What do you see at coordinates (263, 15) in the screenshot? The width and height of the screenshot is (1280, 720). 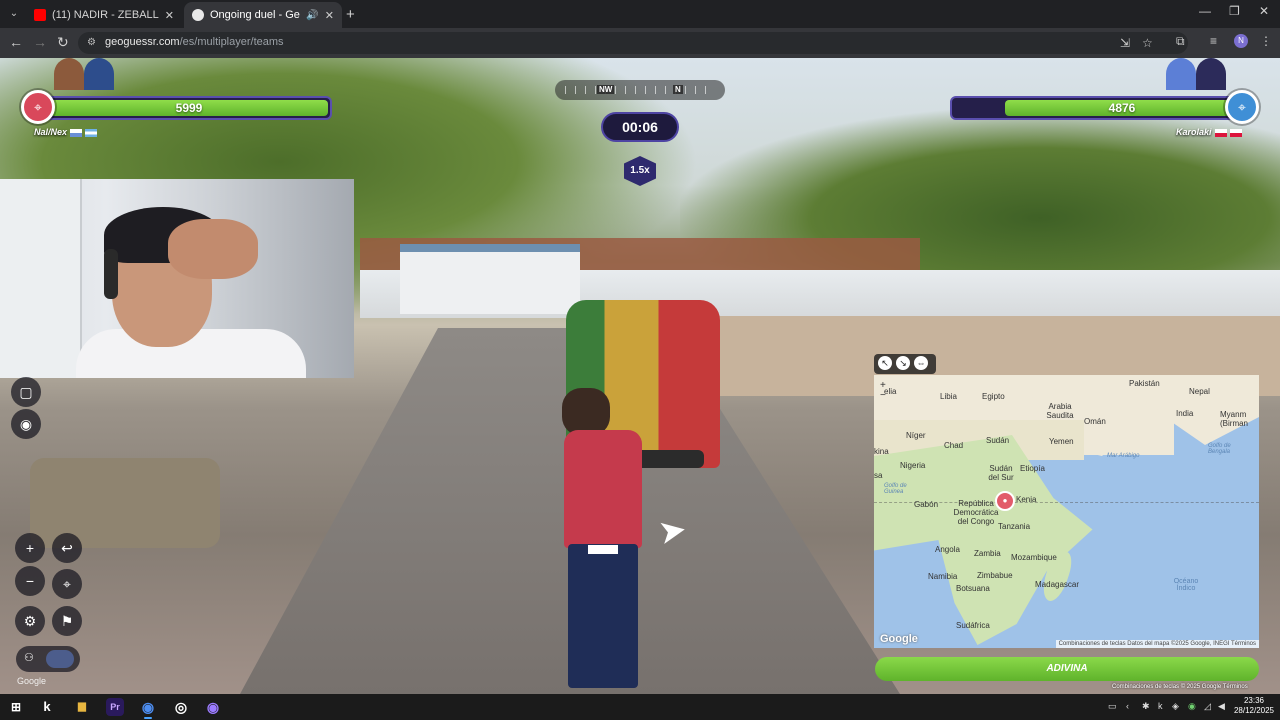 I see `tab-geoguessr: Ongoing duel - GeoGuessr 🔊 ✕` at bounding box center [263, 15].